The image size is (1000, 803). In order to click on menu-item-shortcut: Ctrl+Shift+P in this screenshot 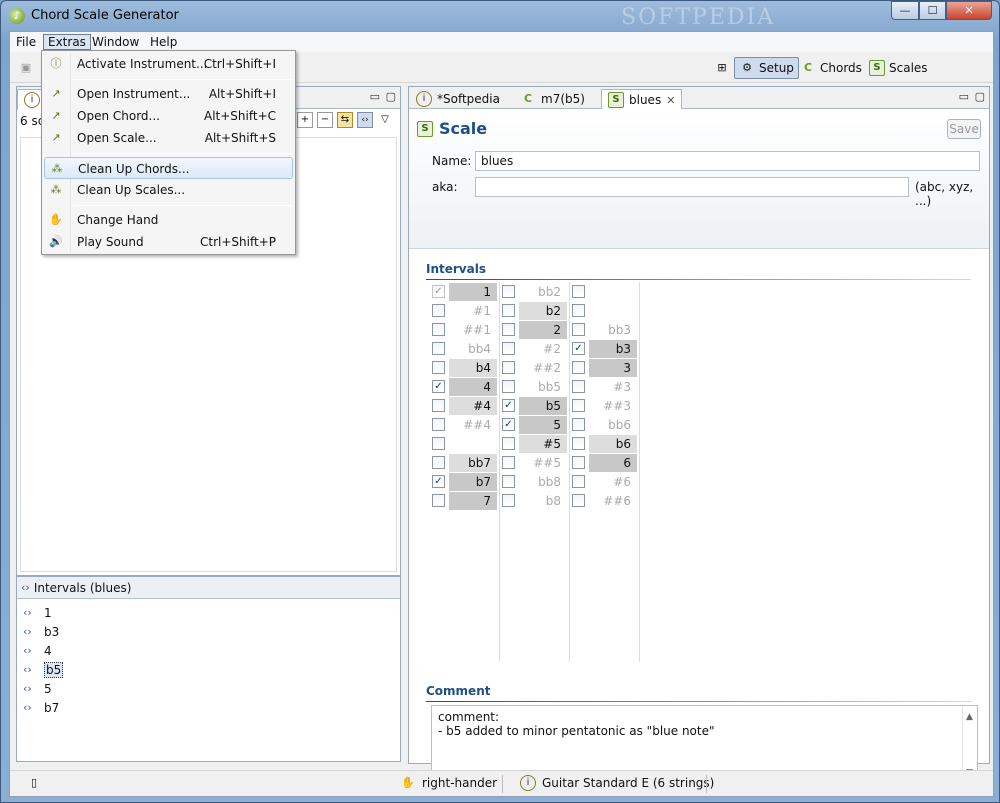, I will do `click(238, 242)`.